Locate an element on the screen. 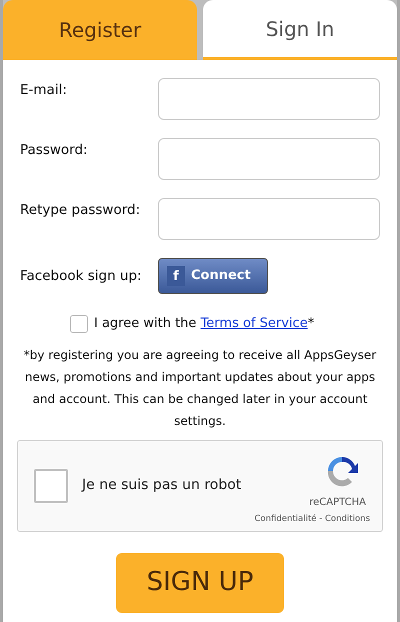 The width and height of the screenshot is (400, 622). agree-text: I agree with the Terms of Service* is located at coordinates (204, 324).